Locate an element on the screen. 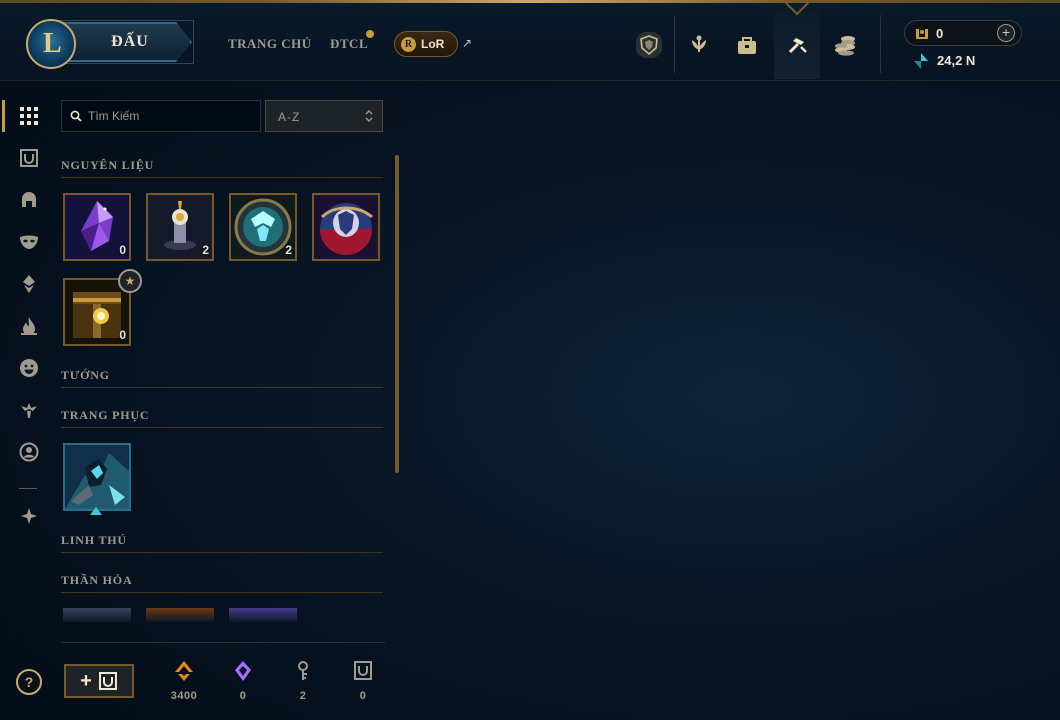  search-box is located at coordinates (161, 116).